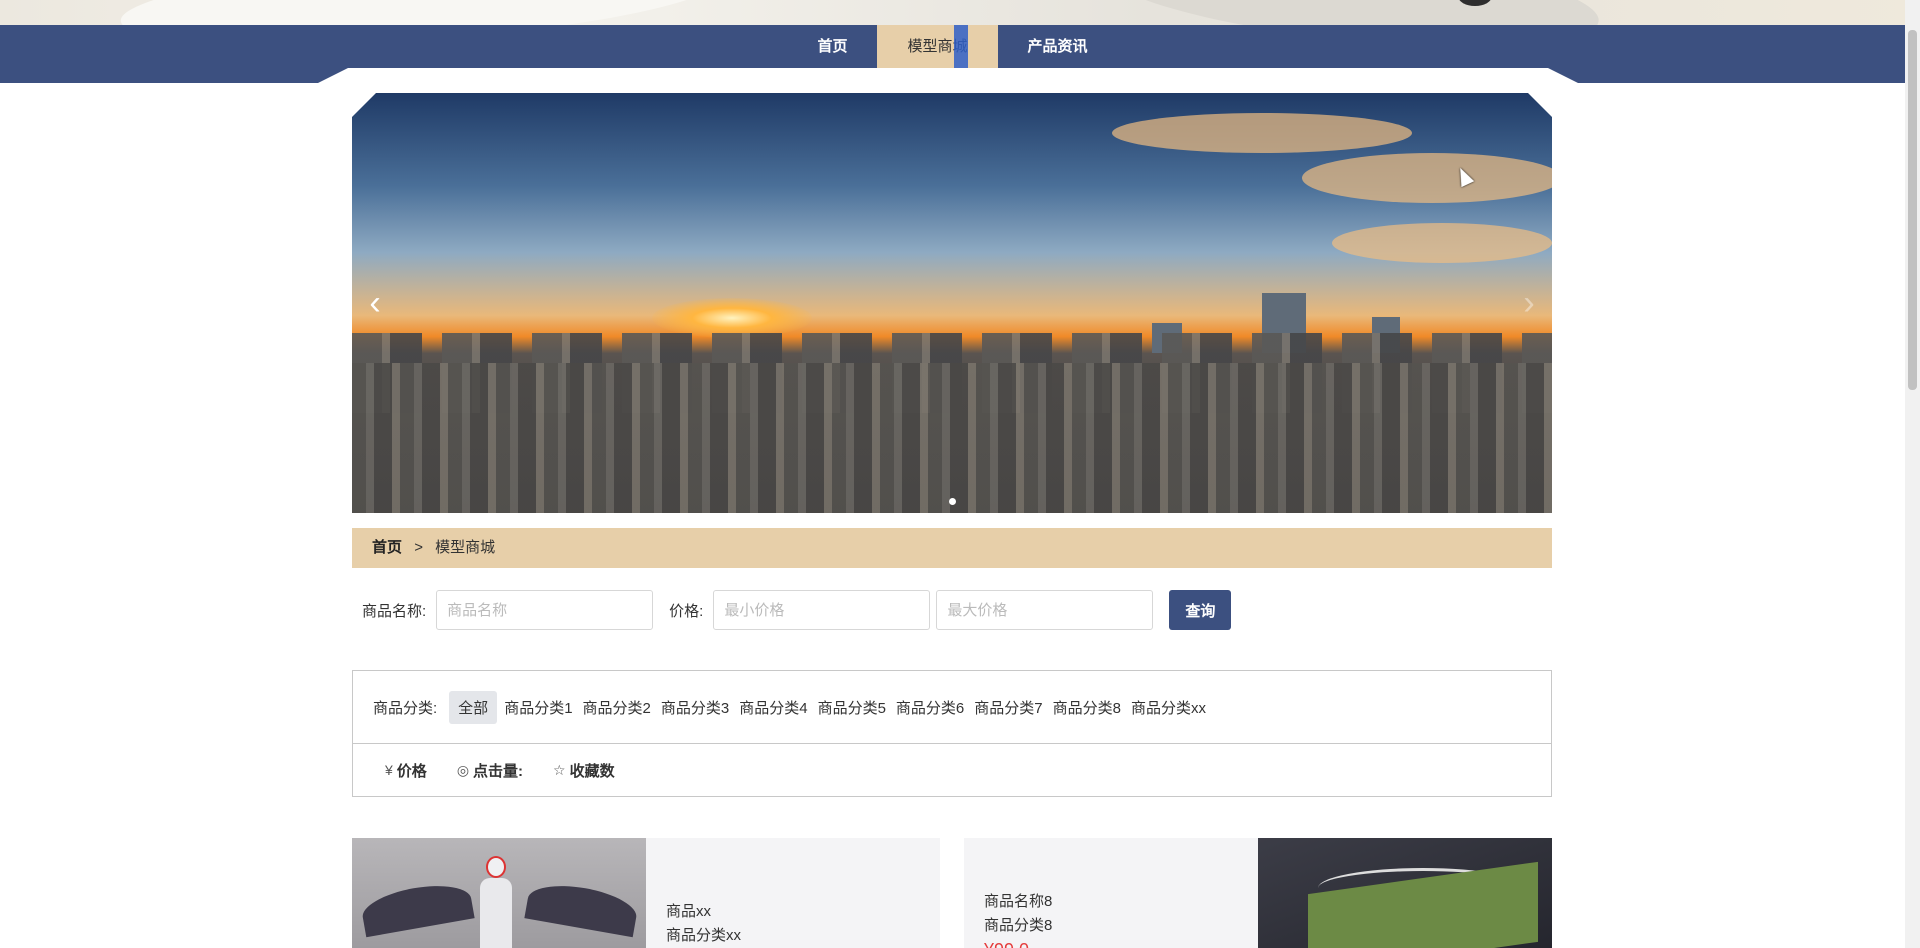  What do you see at coordinates (1121, 943) in the screenshot?
I see `product-price: ¥99.0` at bounding box center [1121, 943].